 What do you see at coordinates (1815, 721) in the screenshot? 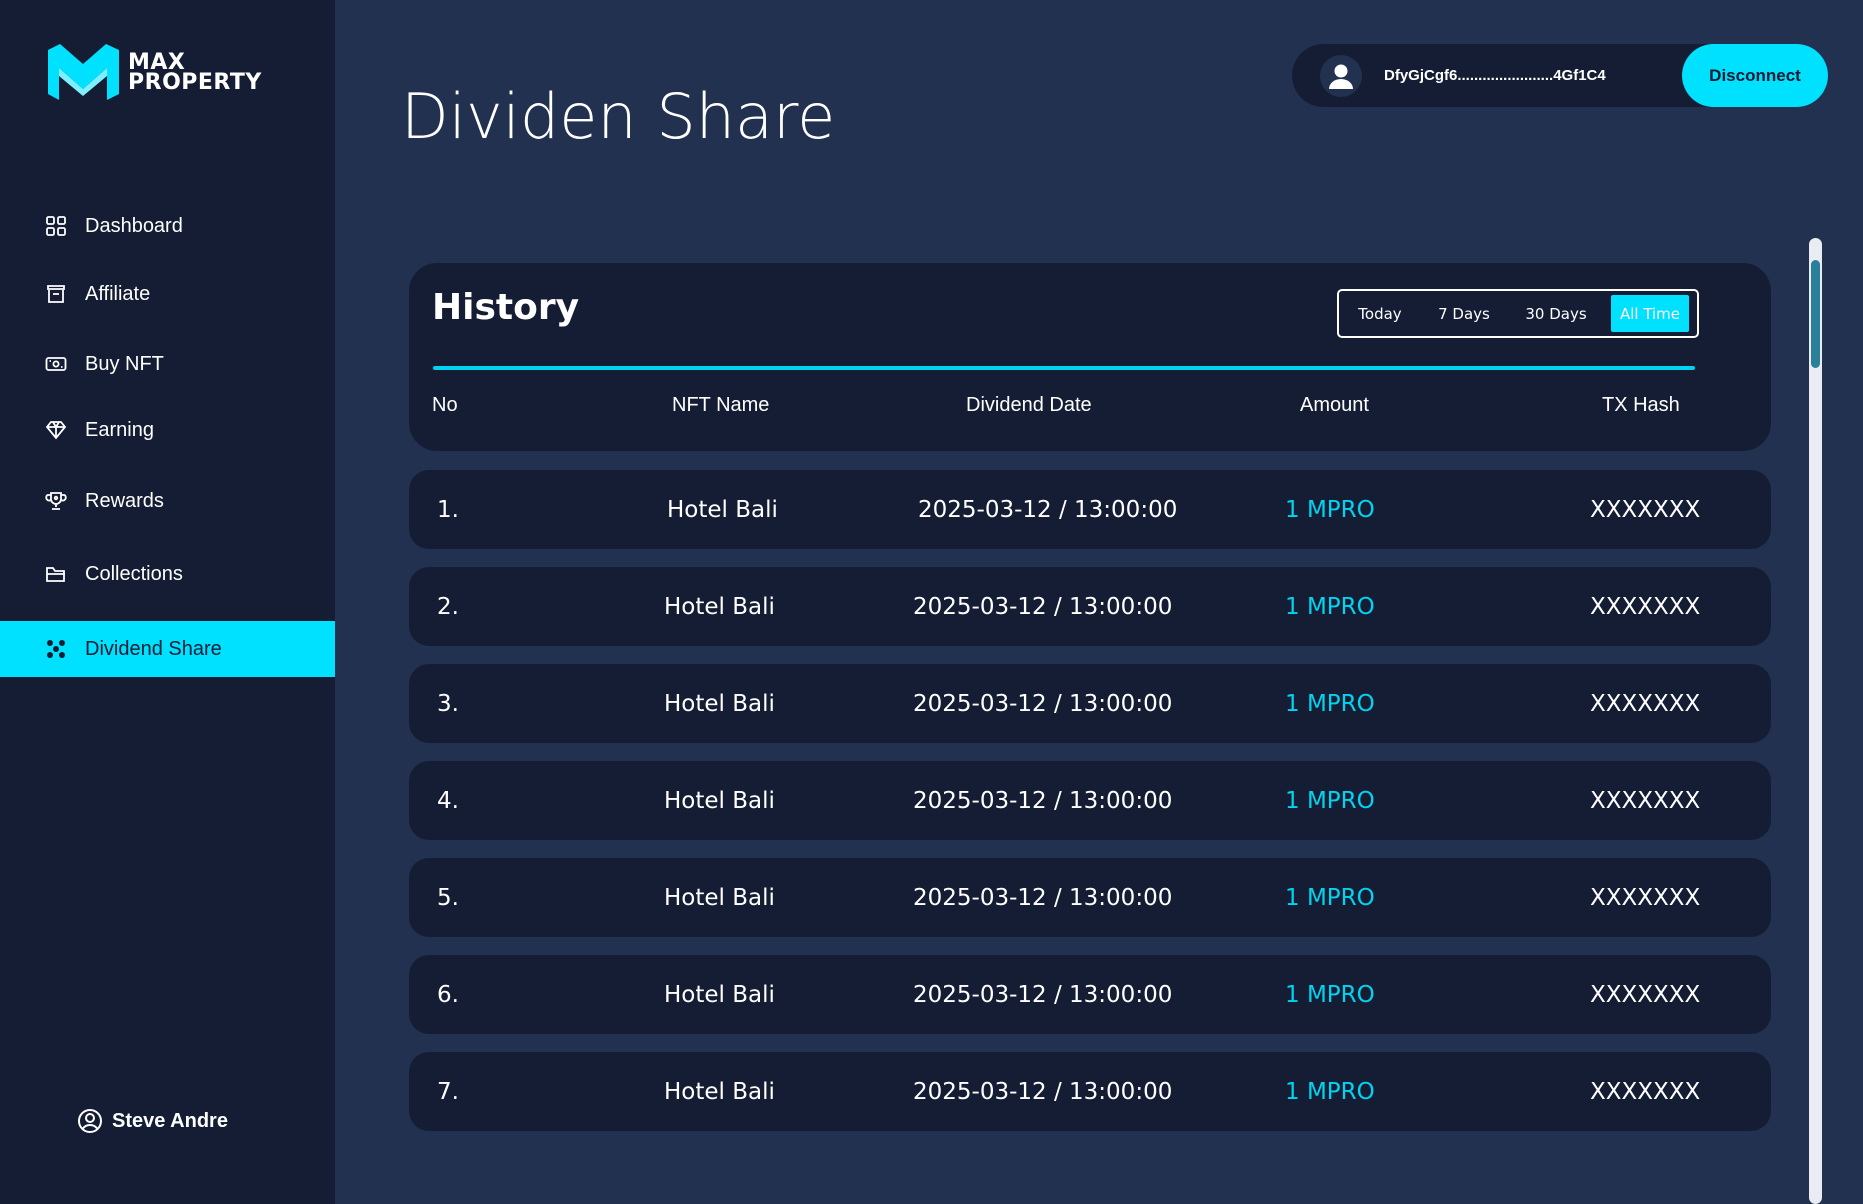
I see `scrollbar` at bounding box center [1815, 721].